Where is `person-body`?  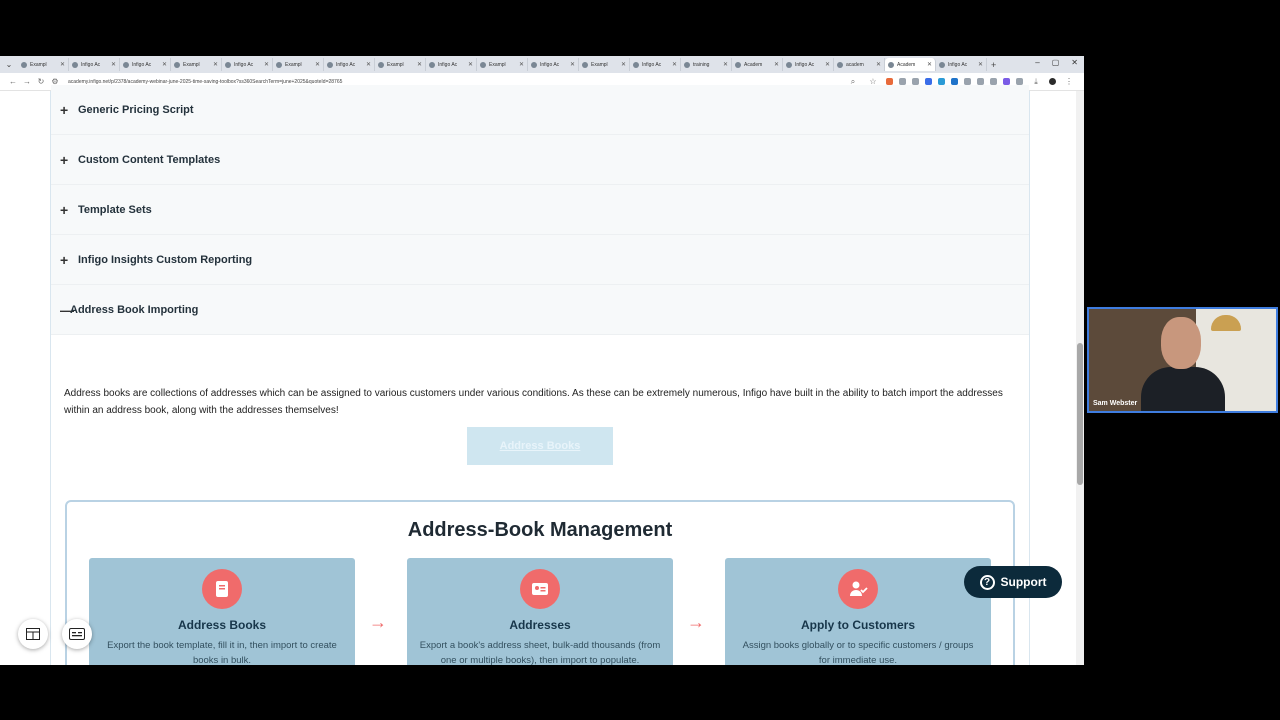 person-body is located at coordinates (1183, 389).